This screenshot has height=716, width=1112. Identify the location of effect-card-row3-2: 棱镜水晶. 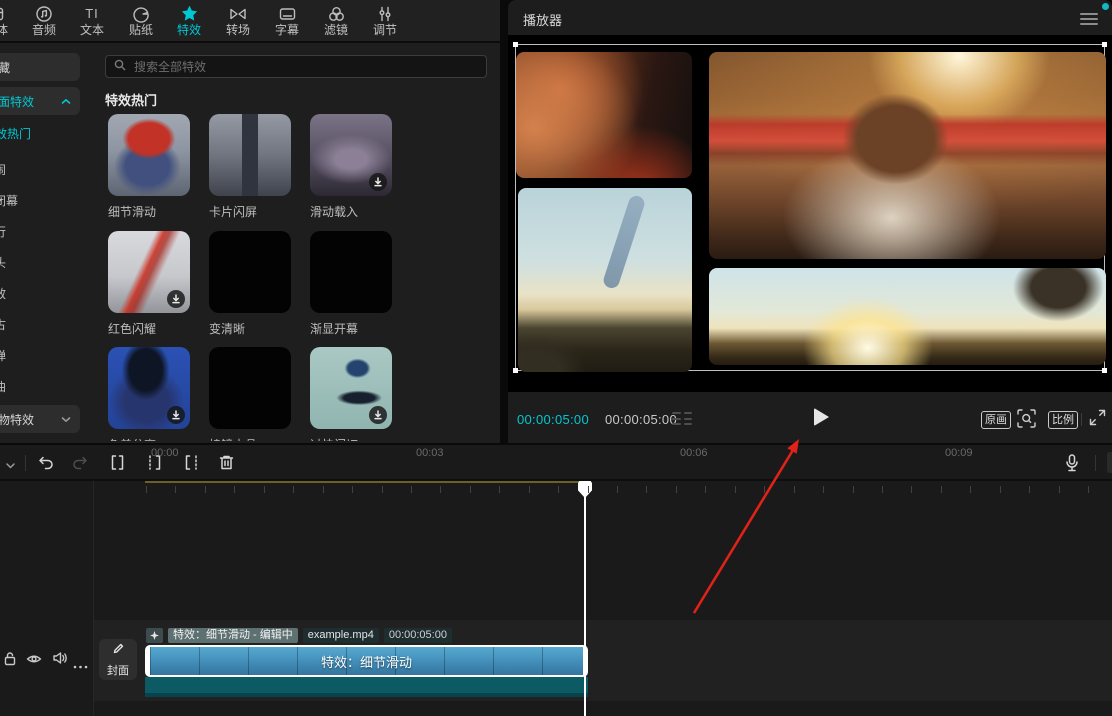
(250, 394).